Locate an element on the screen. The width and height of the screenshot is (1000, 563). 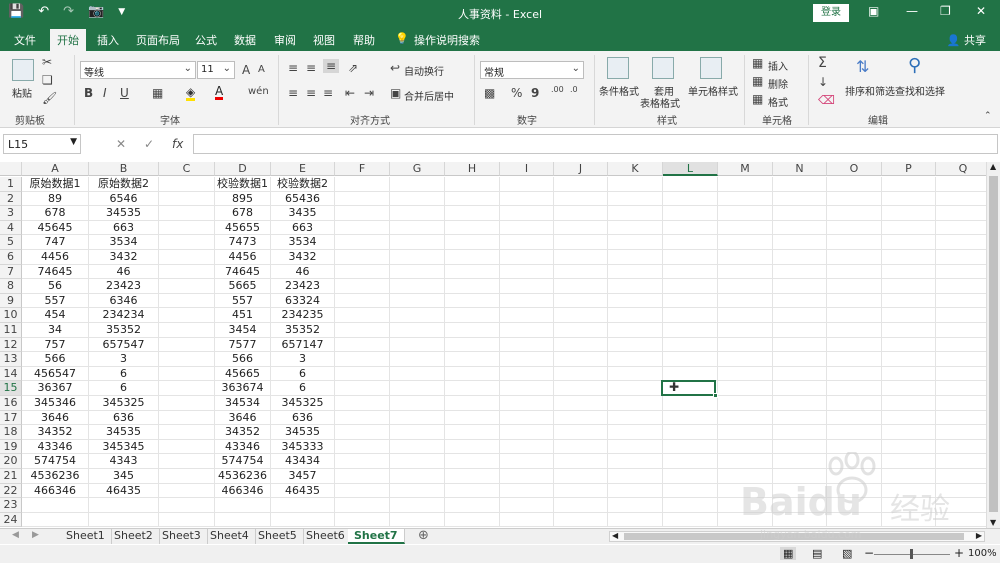
cell: 7473 is located at coordinates (243, 242).